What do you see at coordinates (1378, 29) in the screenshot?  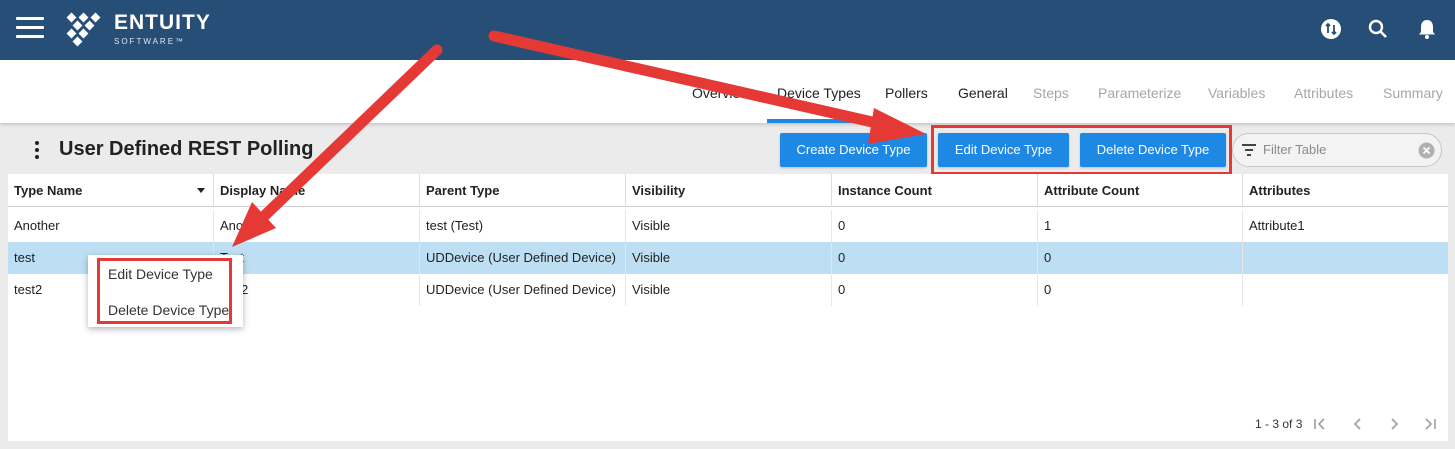 I see `search-icon` at bounding box center [1378, 29].